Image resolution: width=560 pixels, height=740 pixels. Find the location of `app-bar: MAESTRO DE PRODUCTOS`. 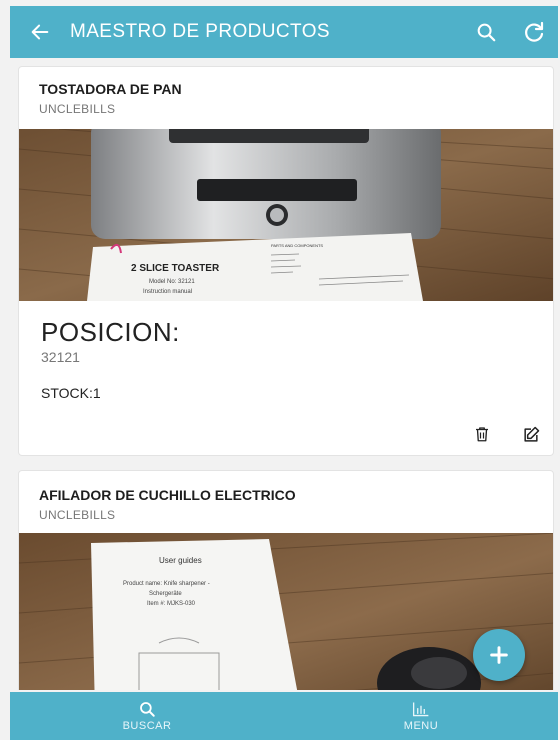

app-bar: MAESTRO DE PRODUCTOS is located at coordinates (284, 32).